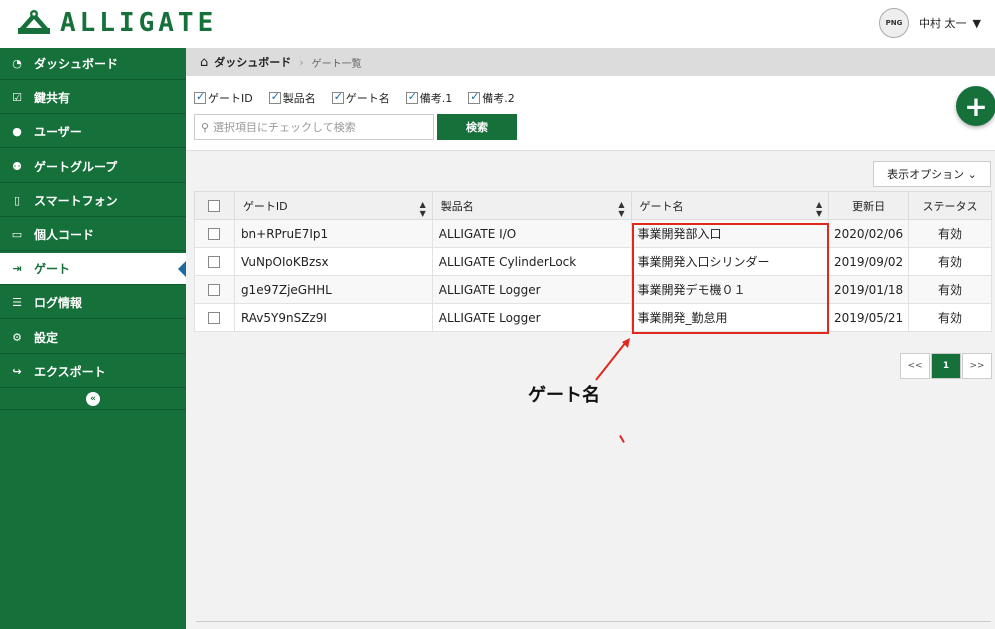 Image resolution: width=995 pixels, height=629 pixels. I want to click on pager-page-current: 1, so click(946, 366).